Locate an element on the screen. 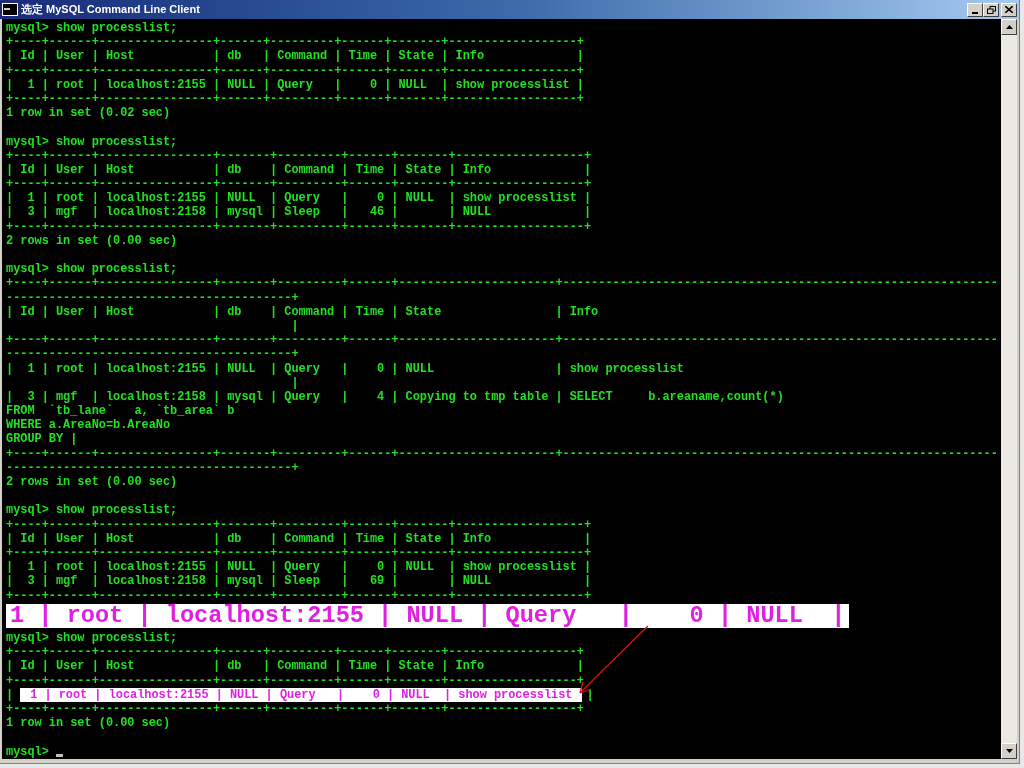  console-line: | 1 | root | localhost:2155 | NULL | Query | 0 | NULL | show processlist is located at coordinates (345, 368).